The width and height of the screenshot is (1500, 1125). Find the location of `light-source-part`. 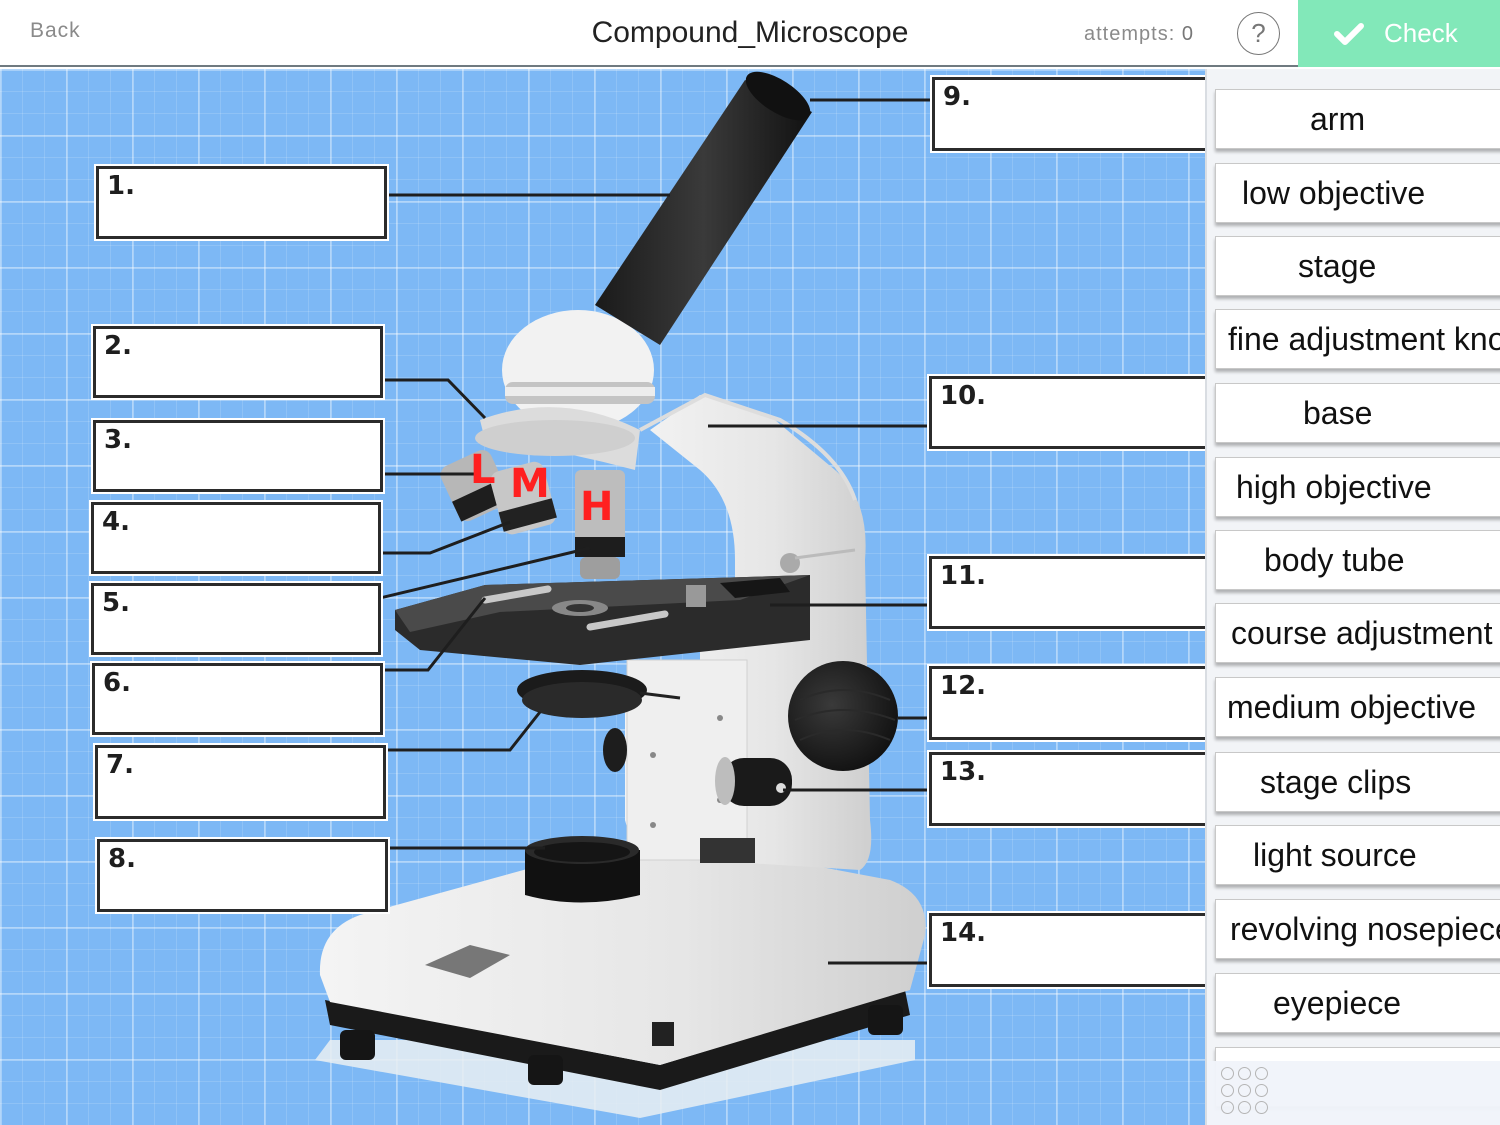

light-source-part is located at coordinates (582, 869).